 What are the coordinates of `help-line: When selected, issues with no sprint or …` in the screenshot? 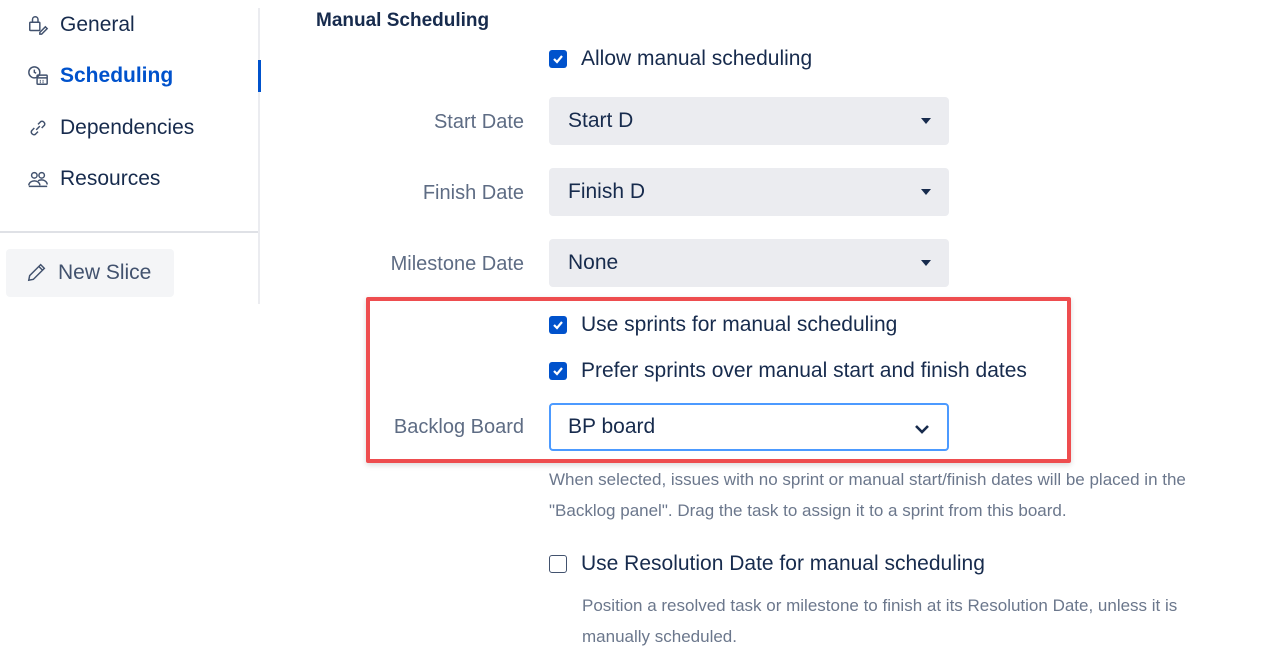 It's located at (867, 479).